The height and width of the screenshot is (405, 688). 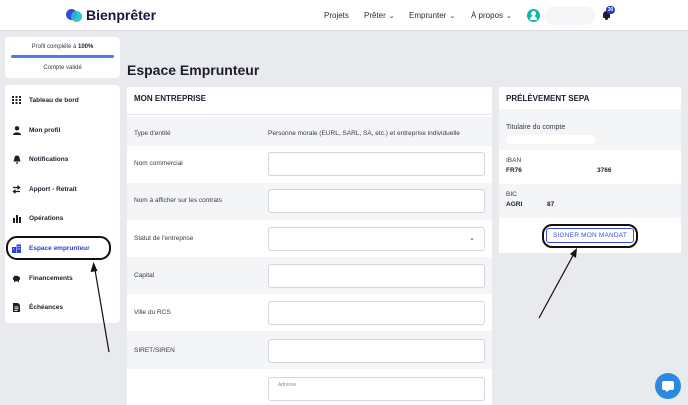 I want to click on annotation-arrow-sidebar, so click(x=101, y=308).